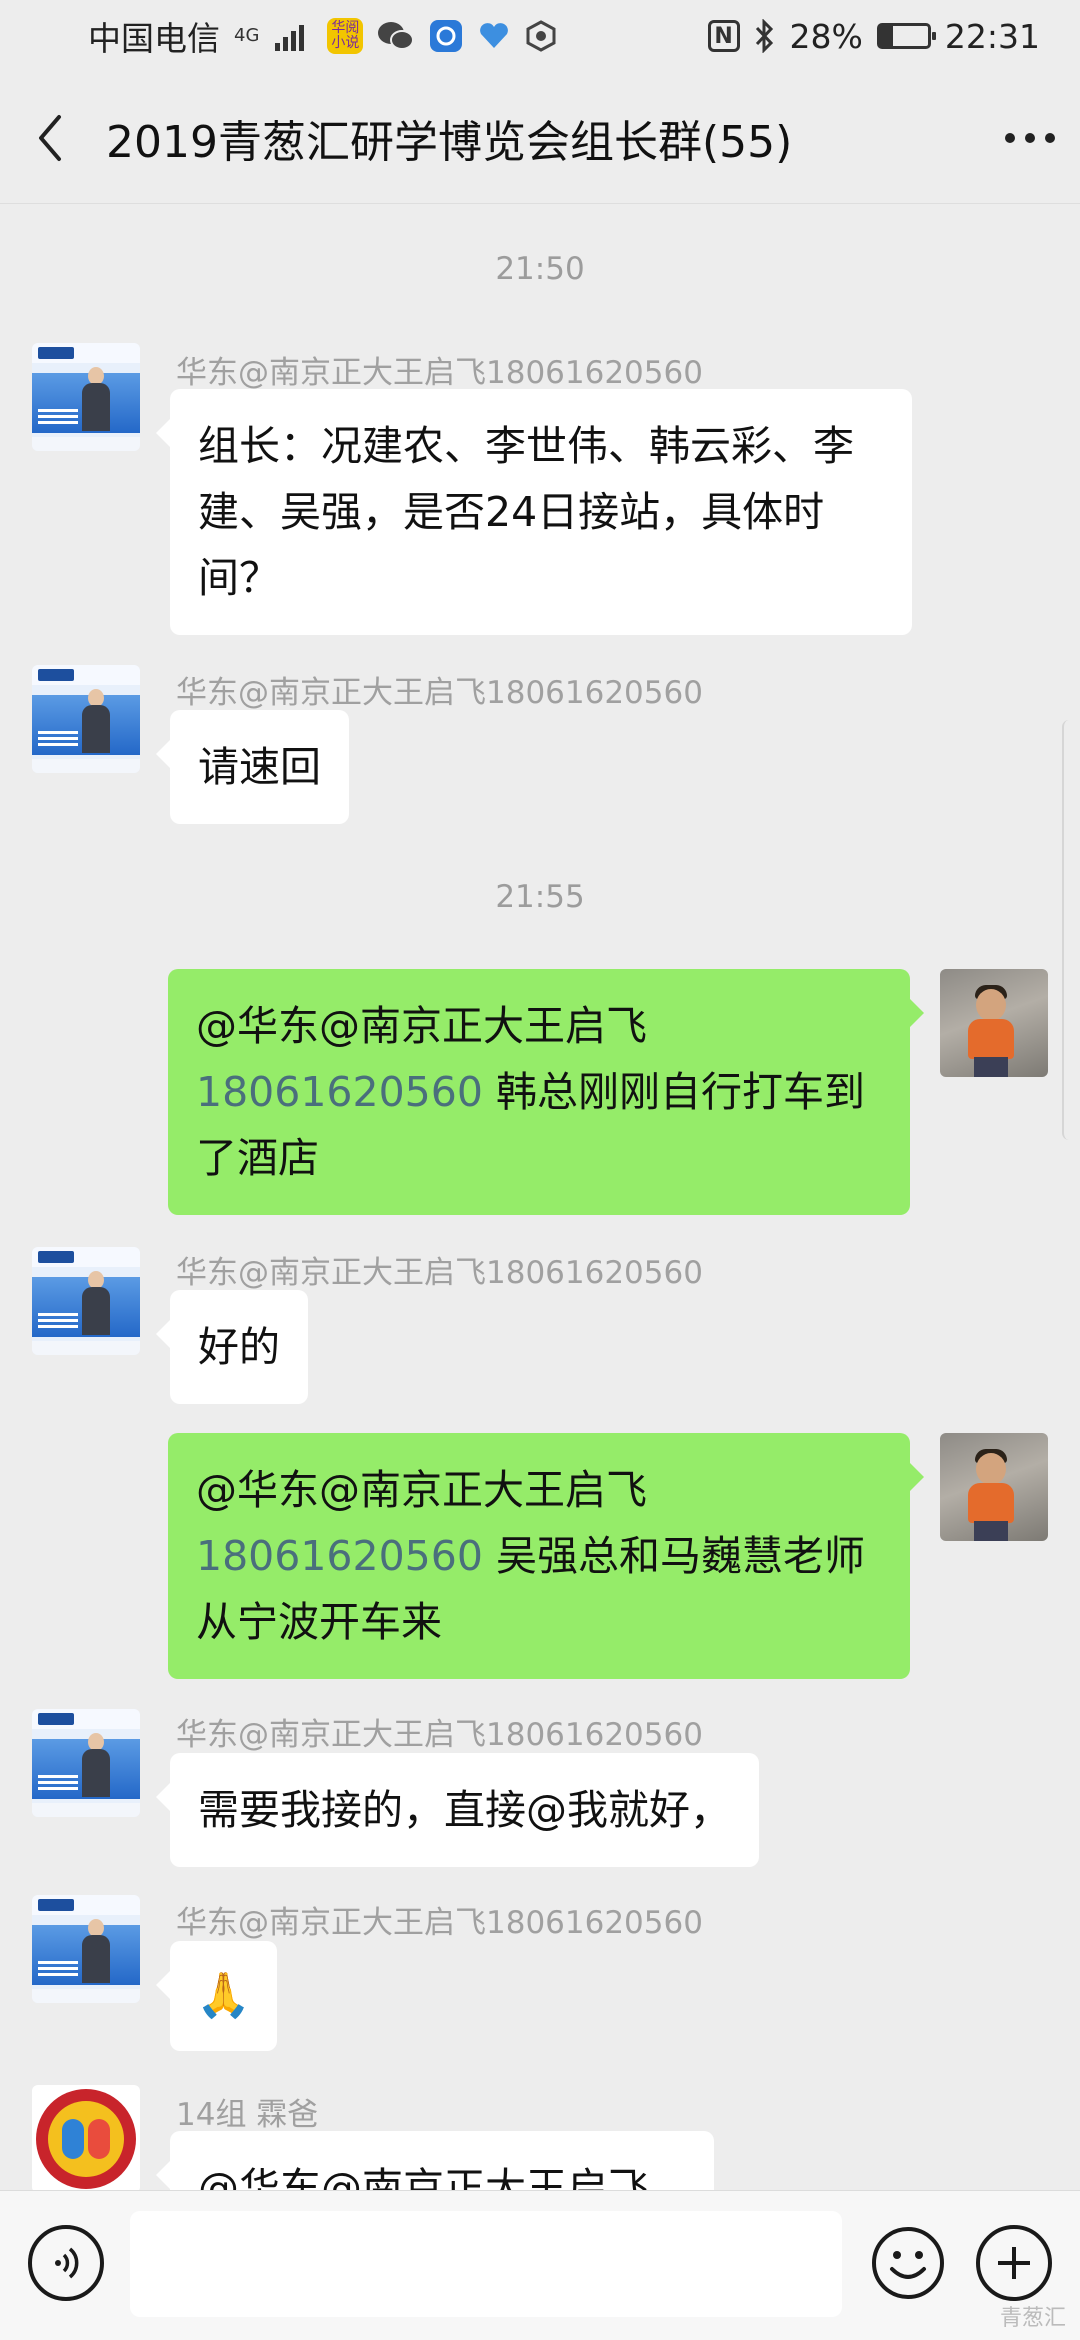  I want to click on more-options-button, so click(1030, 138).